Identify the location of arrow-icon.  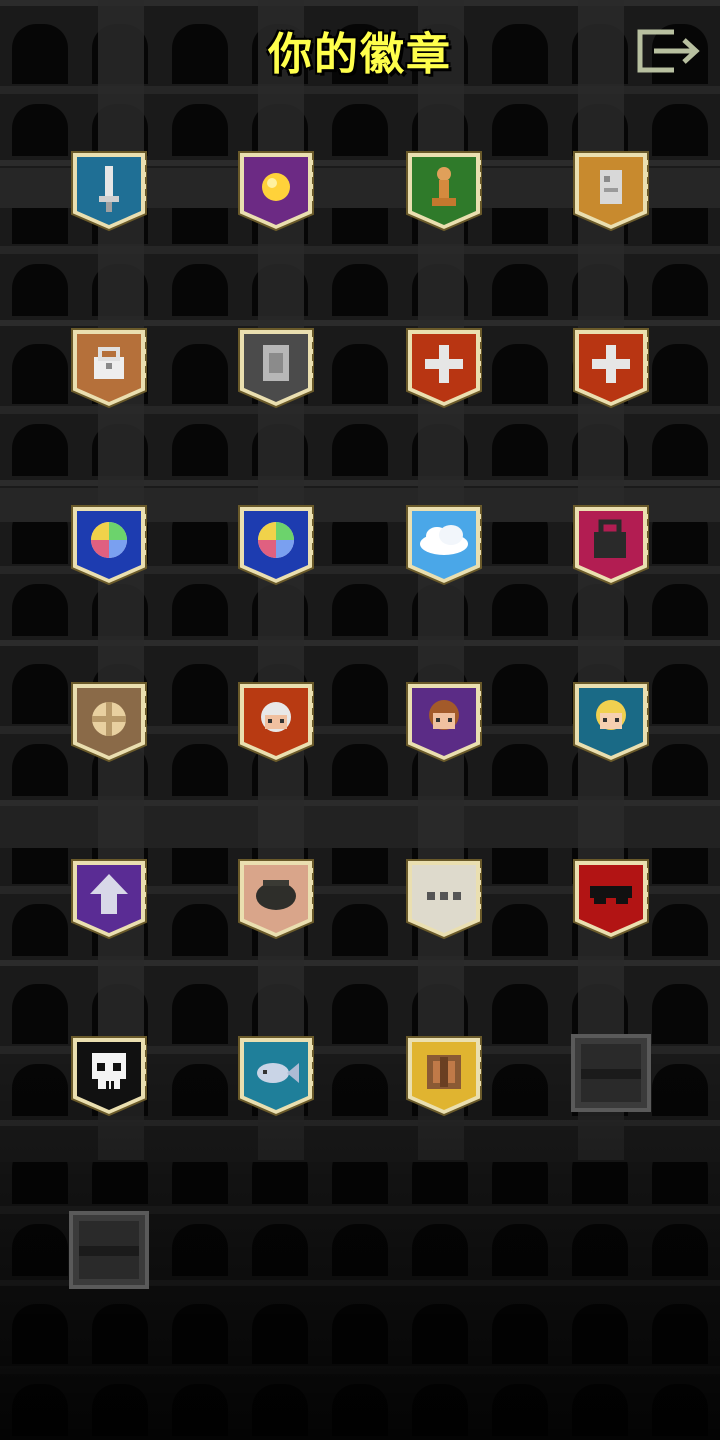
(109, 899).